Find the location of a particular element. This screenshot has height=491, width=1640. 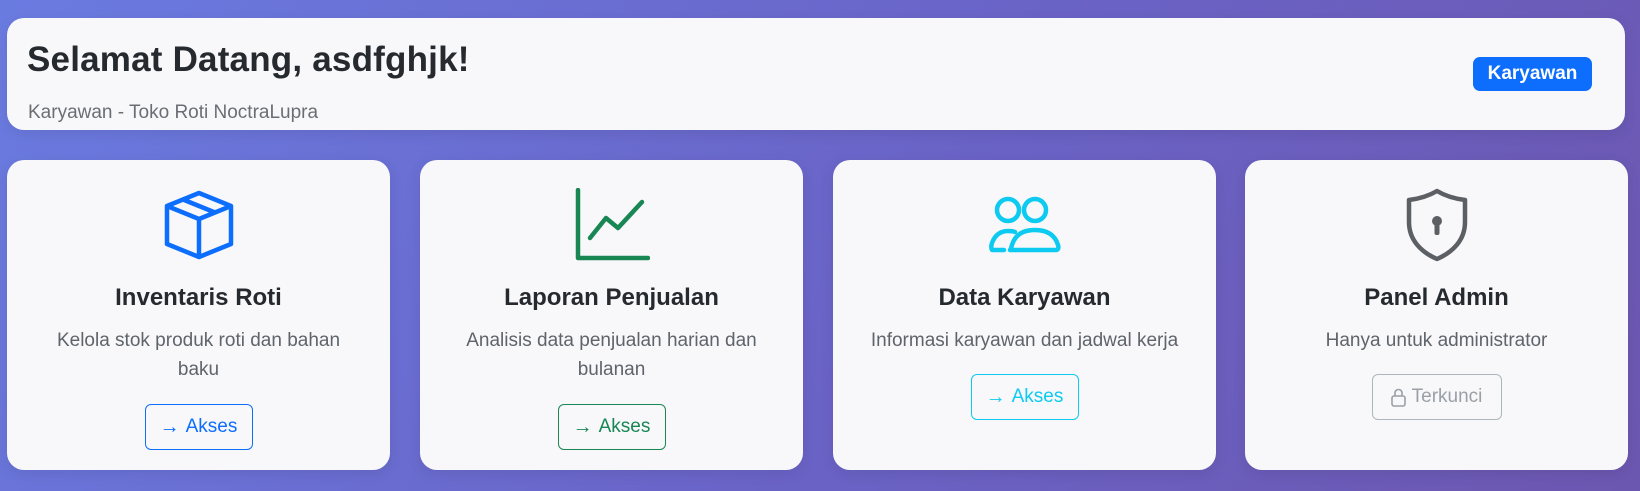

card-title: Data Karyawan is located at coordinates (1024, 297).